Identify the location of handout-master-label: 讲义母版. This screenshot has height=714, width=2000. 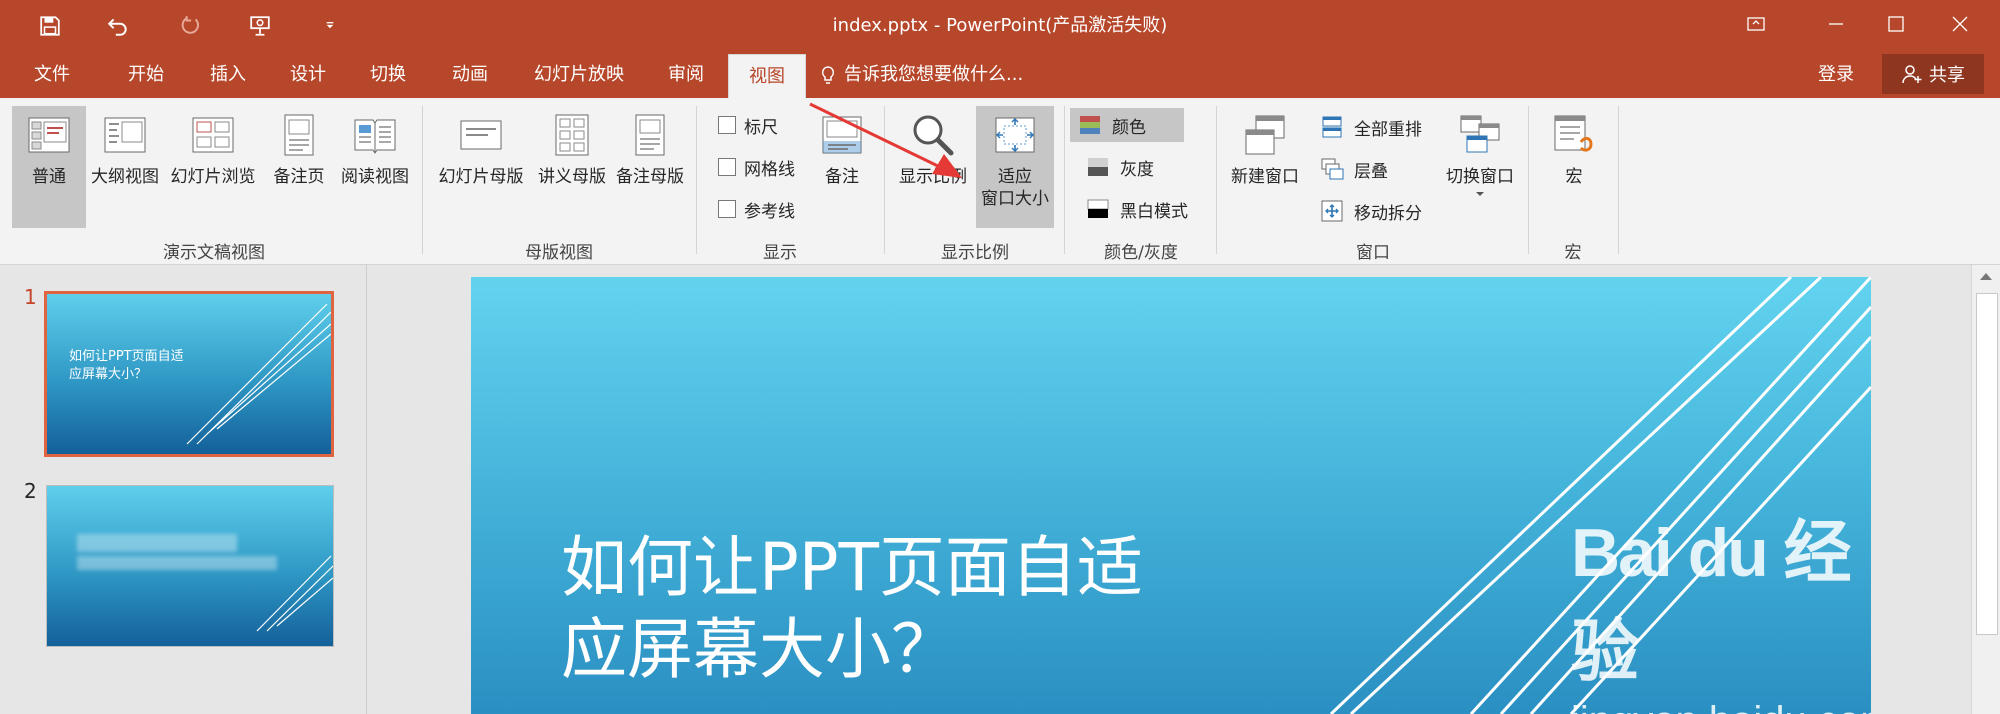
(572, 177).